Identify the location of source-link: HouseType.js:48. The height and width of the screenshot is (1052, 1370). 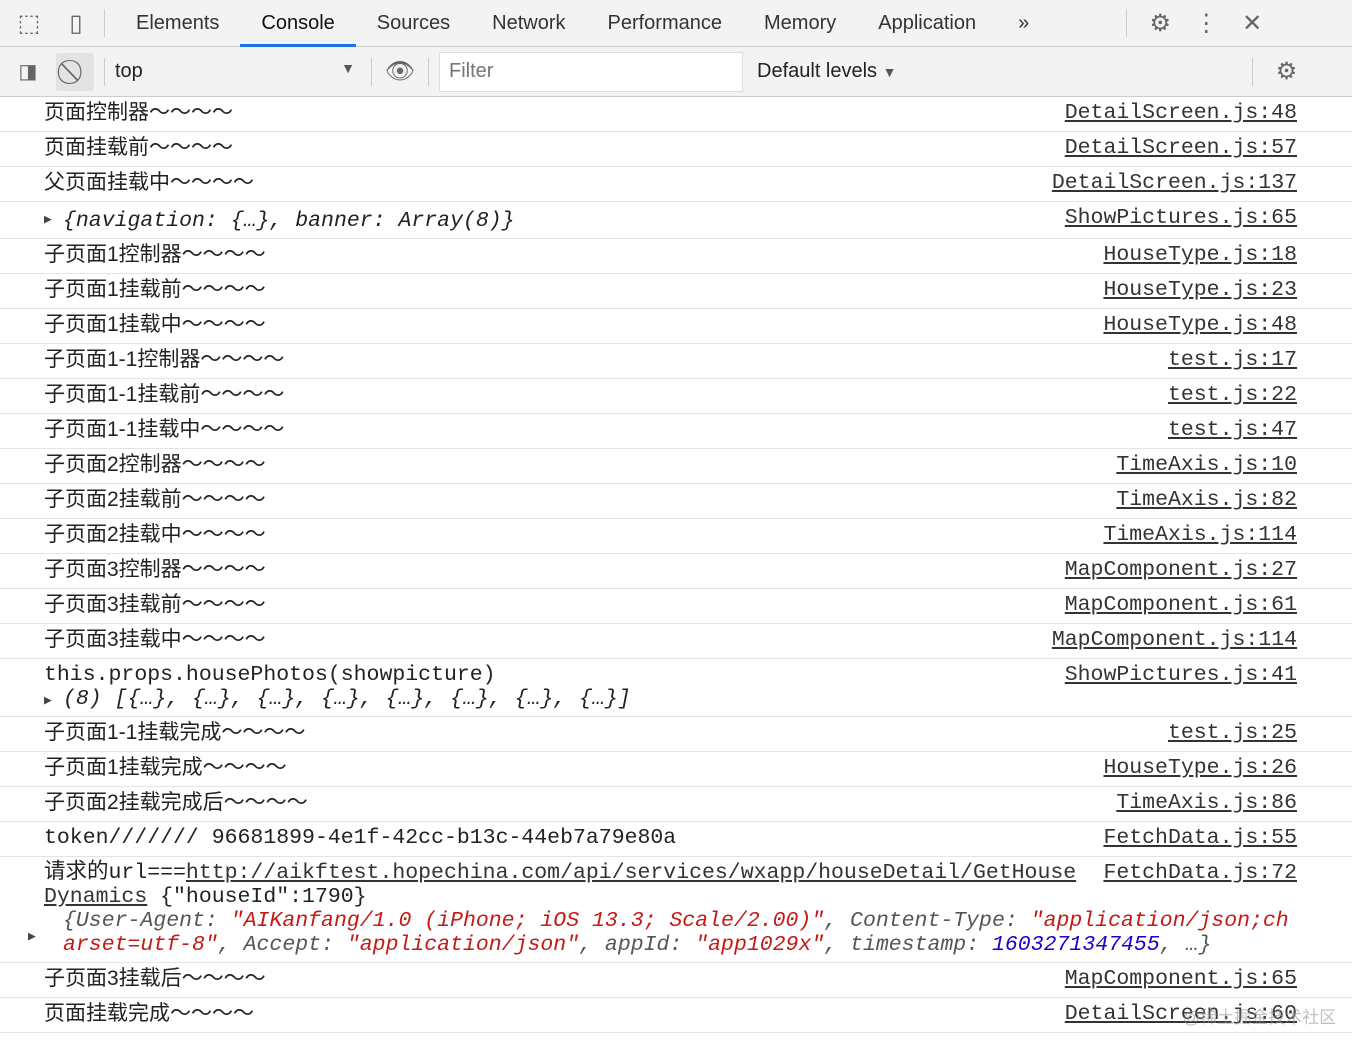
(1200, 325).